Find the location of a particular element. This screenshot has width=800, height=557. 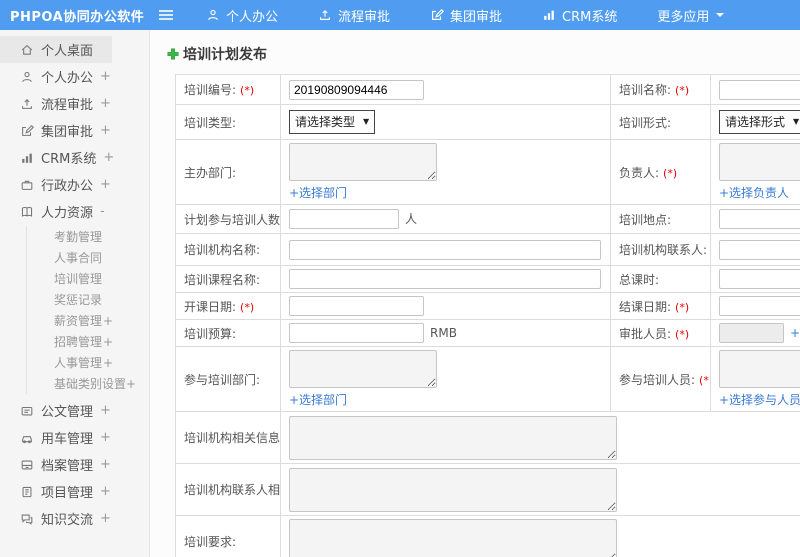

table-row: 主办部门: +选择部门 负责人: (*) +选择负责人 is located at coordinates (487, 172).